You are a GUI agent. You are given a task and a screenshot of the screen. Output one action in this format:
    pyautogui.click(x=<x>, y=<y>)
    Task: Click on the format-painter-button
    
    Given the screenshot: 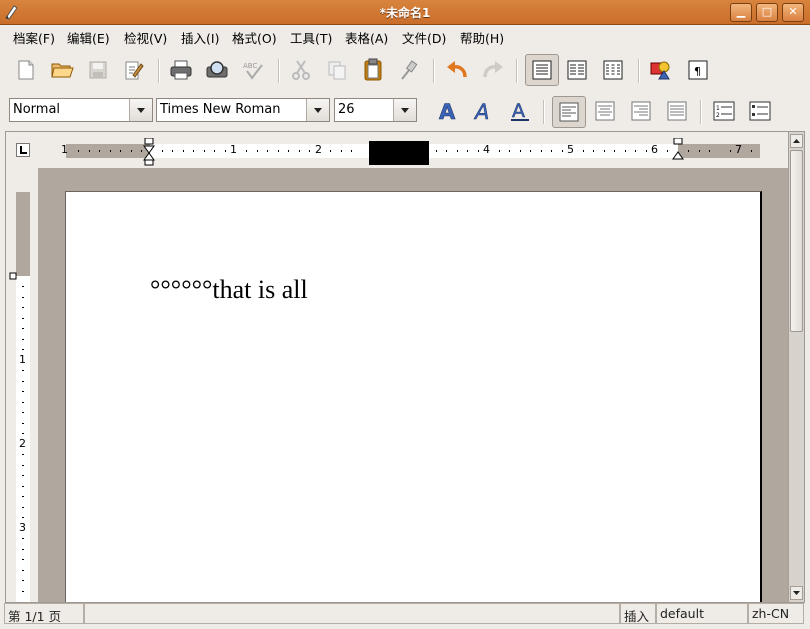 What is the action you would take?
    pyautogui.click(x=409, y=70)
    